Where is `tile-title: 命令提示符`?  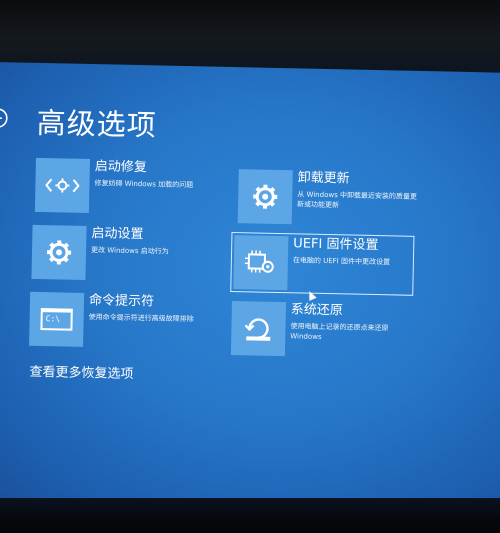 tile-title: 命令提示符 is located at coordinates (121, 301).